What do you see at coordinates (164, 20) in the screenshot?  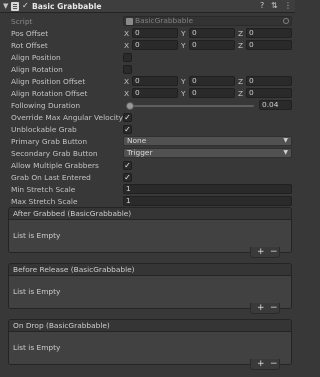 I see `script-value: BasicGrabbable` at bounding box center [164, 20].